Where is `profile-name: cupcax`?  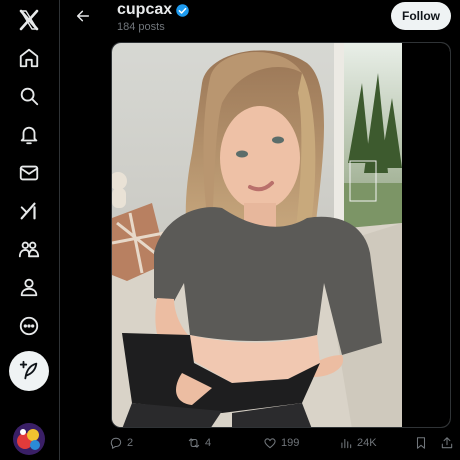 profile-name: cupcax is located at coordinates (153, 10).